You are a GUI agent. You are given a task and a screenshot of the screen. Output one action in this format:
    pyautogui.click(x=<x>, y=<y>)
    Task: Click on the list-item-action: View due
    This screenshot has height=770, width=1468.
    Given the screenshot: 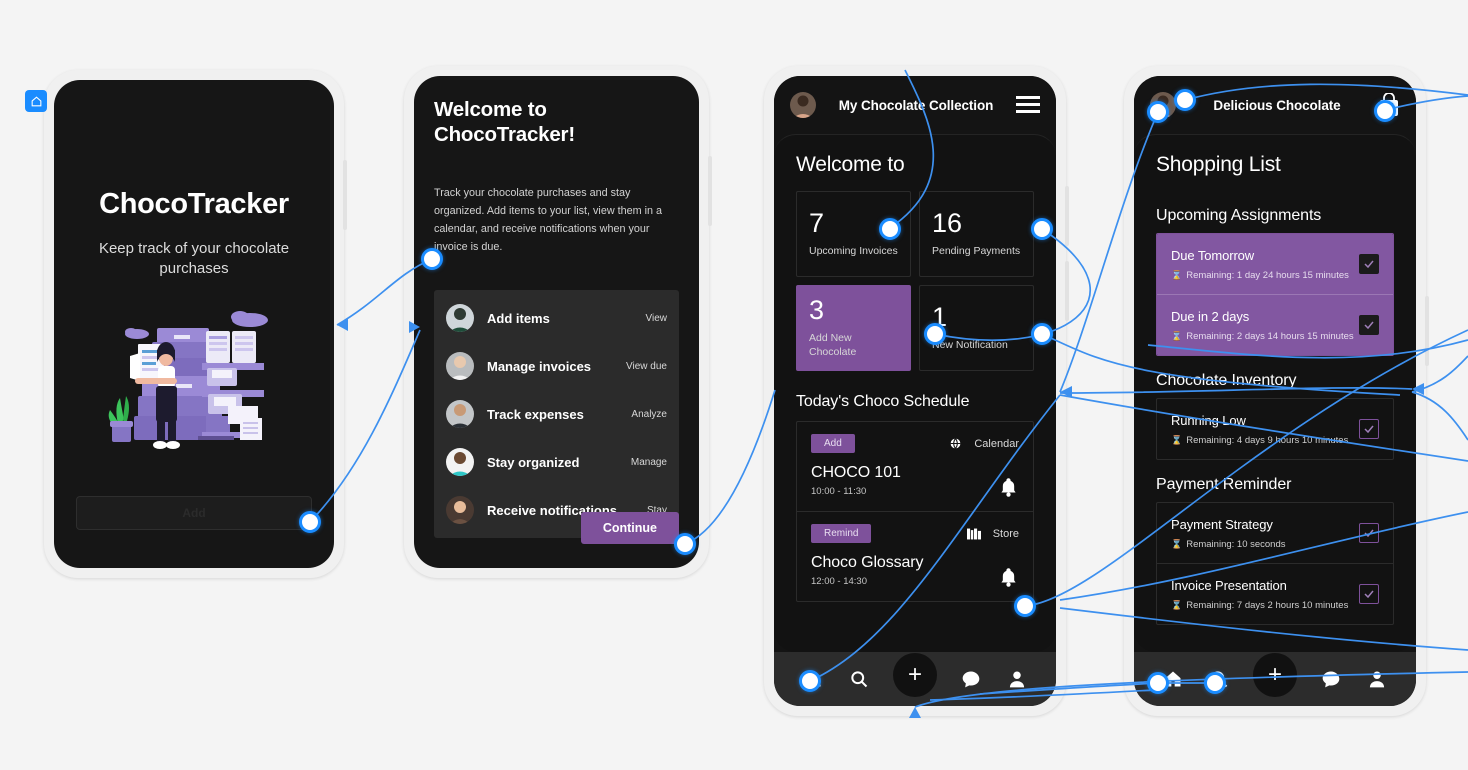 What is the action you would take?
    pyautogui.click(x=646, y=366)
    